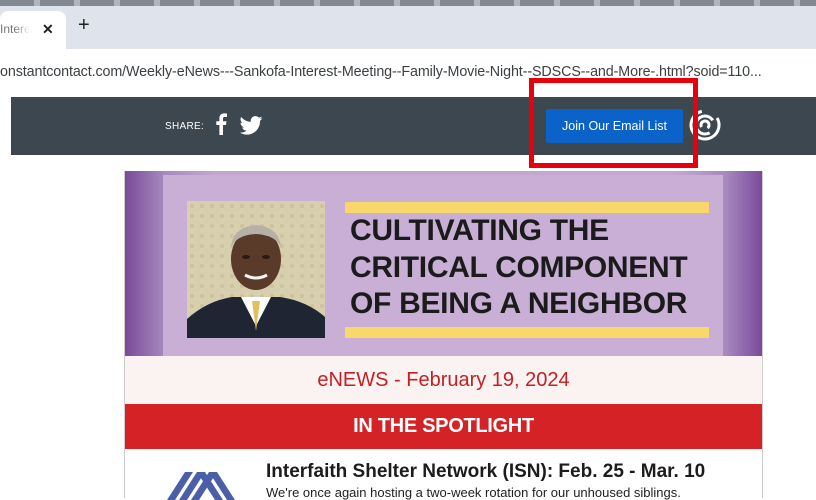 This screenshot has width=816, height=500. What do you see at coordinates (479, 230) in the screenshot?
I see `hero-title-line-1: CULTIVATING THE` at bounding box center [479, 230].